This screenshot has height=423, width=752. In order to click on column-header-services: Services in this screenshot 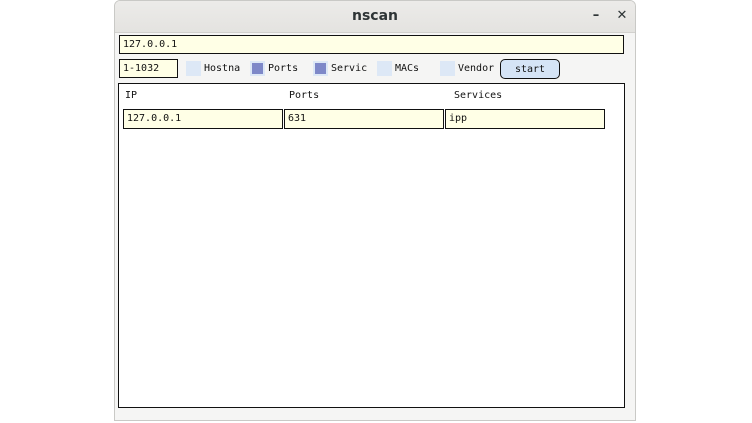, I will do `click(478, 95)`.